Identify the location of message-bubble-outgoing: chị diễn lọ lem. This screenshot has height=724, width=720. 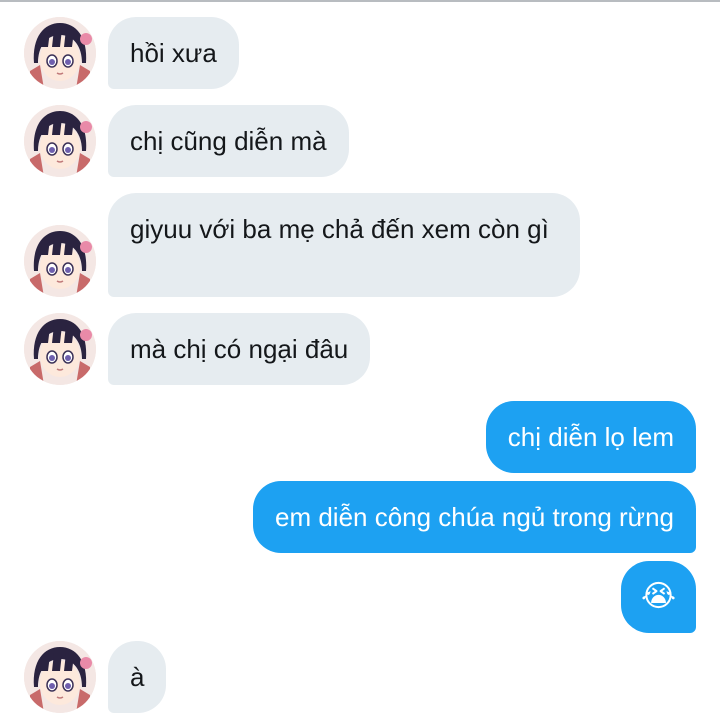
(590, 437).